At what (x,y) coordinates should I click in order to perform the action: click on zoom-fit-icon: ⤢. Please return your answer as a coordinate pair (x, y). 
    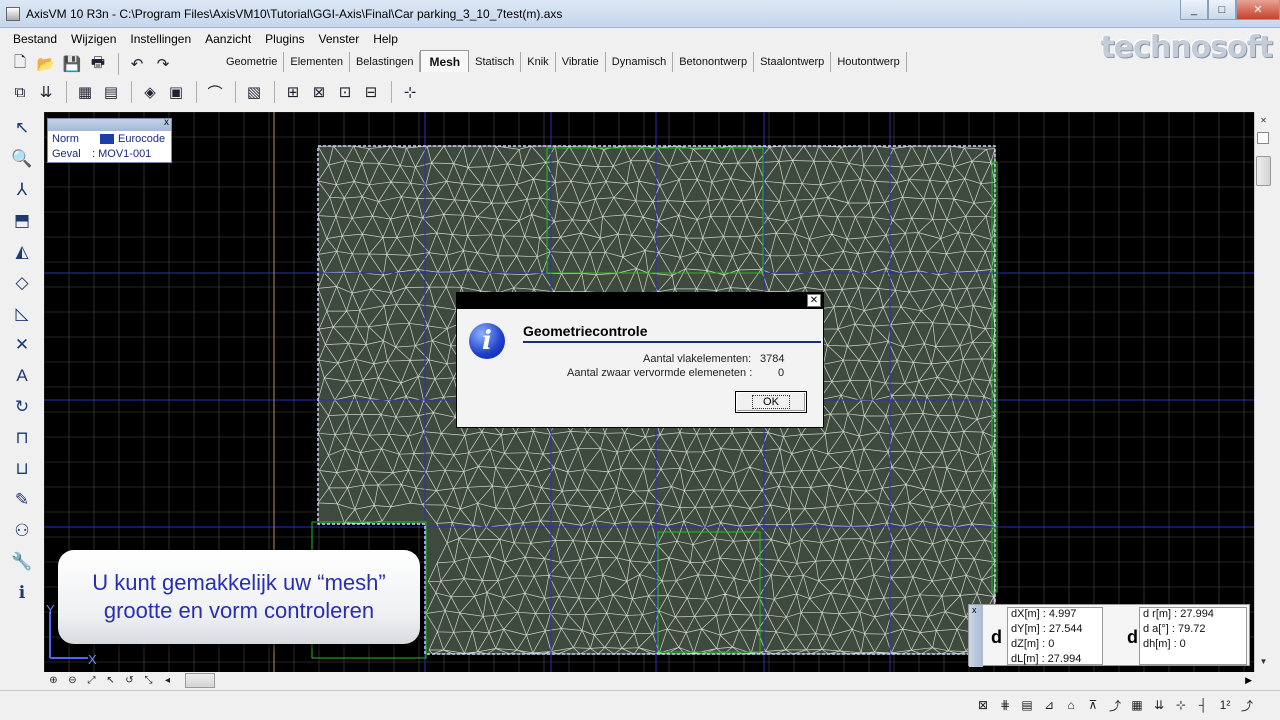
    Looking at the image, I should click on (91, 680).